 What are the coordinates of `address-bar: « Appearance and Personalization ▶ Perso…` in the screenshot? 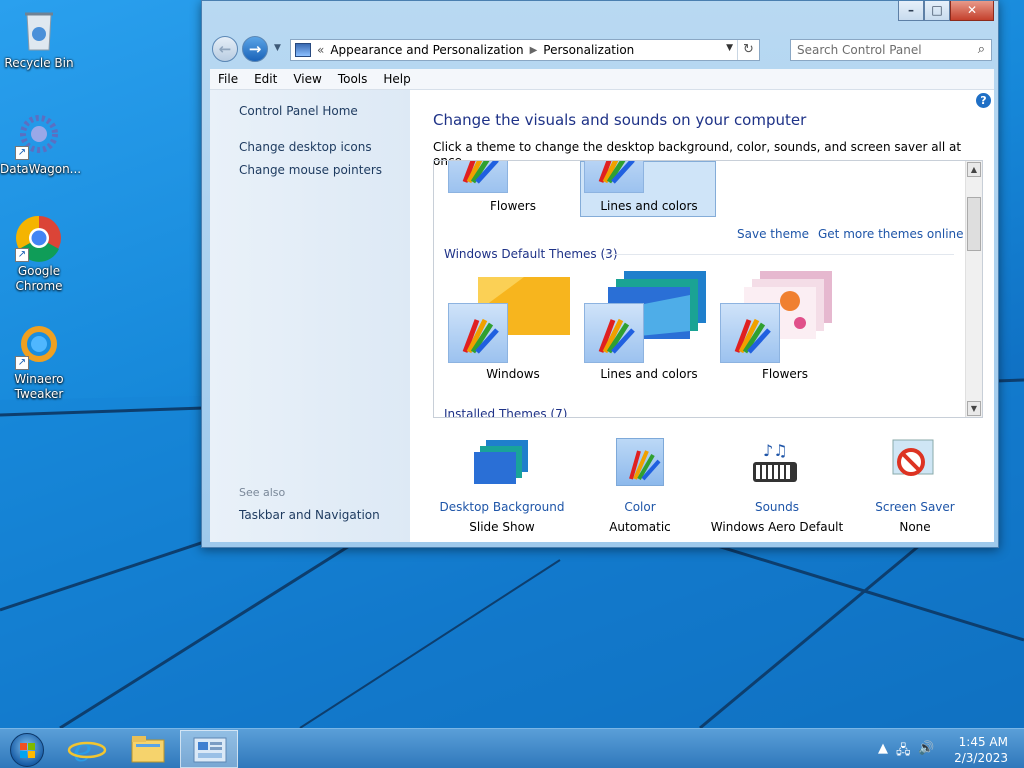 It's located at (525, 50).